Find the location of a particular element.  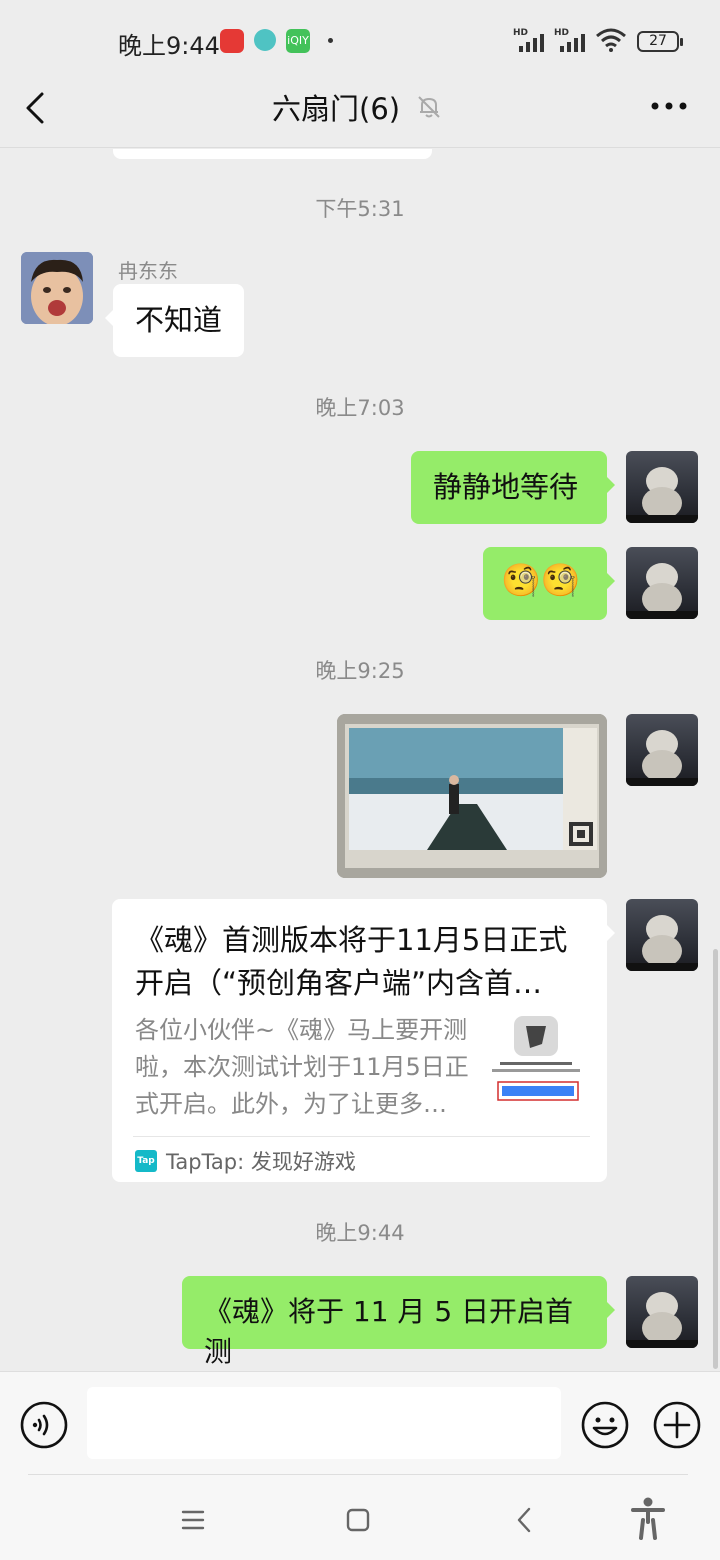

input-bar is located at coordinates (360, 1422).